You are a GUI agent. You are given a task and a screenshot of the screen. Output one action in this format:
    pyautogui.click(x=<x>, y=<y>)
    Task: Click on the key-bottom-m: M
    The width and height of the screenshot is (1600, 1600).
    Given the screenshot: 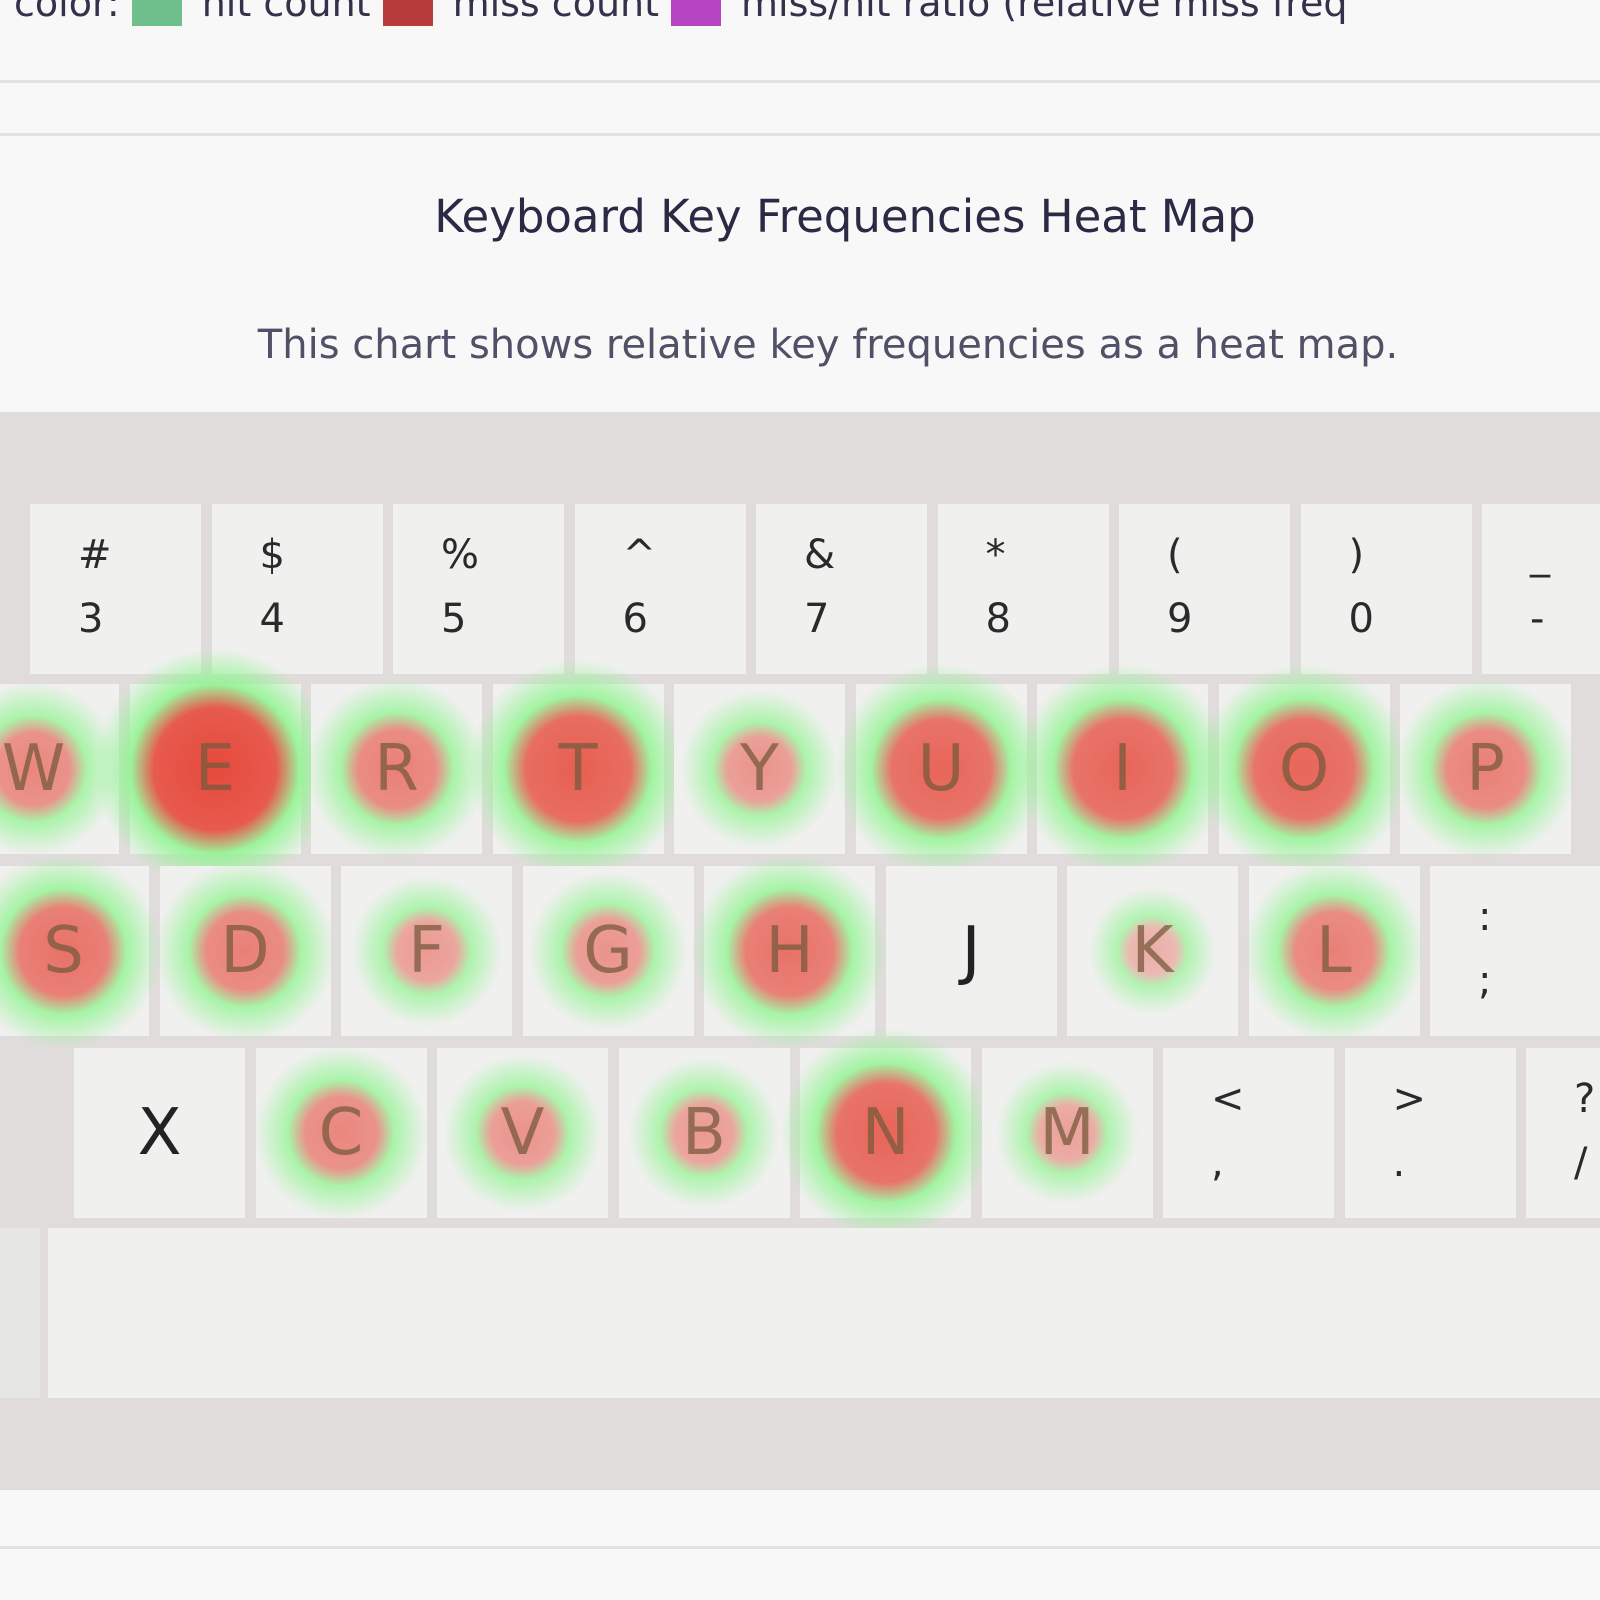 What is the action you would take?
    pyautogui.click(x=1067, y=1133)
    